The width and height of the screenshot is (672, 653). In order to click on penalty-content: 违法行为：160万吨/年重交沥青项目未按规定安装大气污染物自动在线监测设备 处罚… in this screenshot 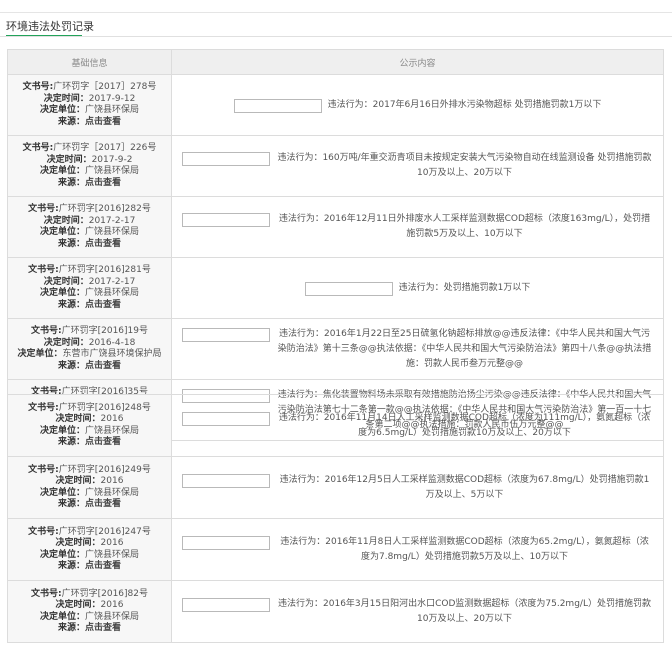, I will do `click(464, 165)`.